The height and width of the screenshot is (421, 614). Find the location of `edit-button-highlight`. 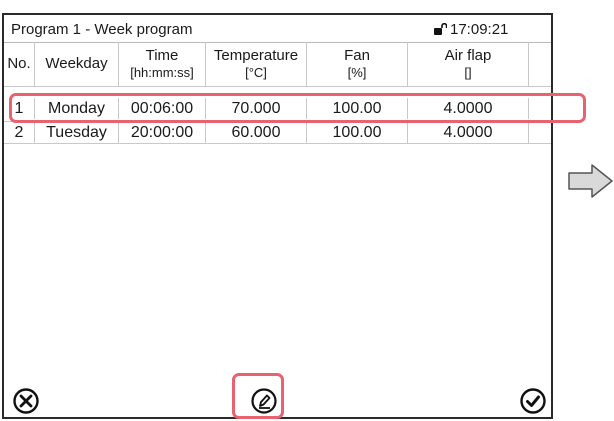

edit-button-highlight is located at coordinates (258, 396).